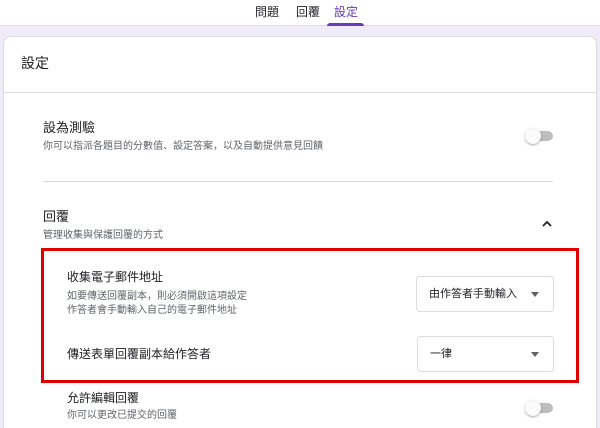 The width and height of the screenshot is (600, 428). I want to click on quiz-title: 設為測驗, so click(69, 128).